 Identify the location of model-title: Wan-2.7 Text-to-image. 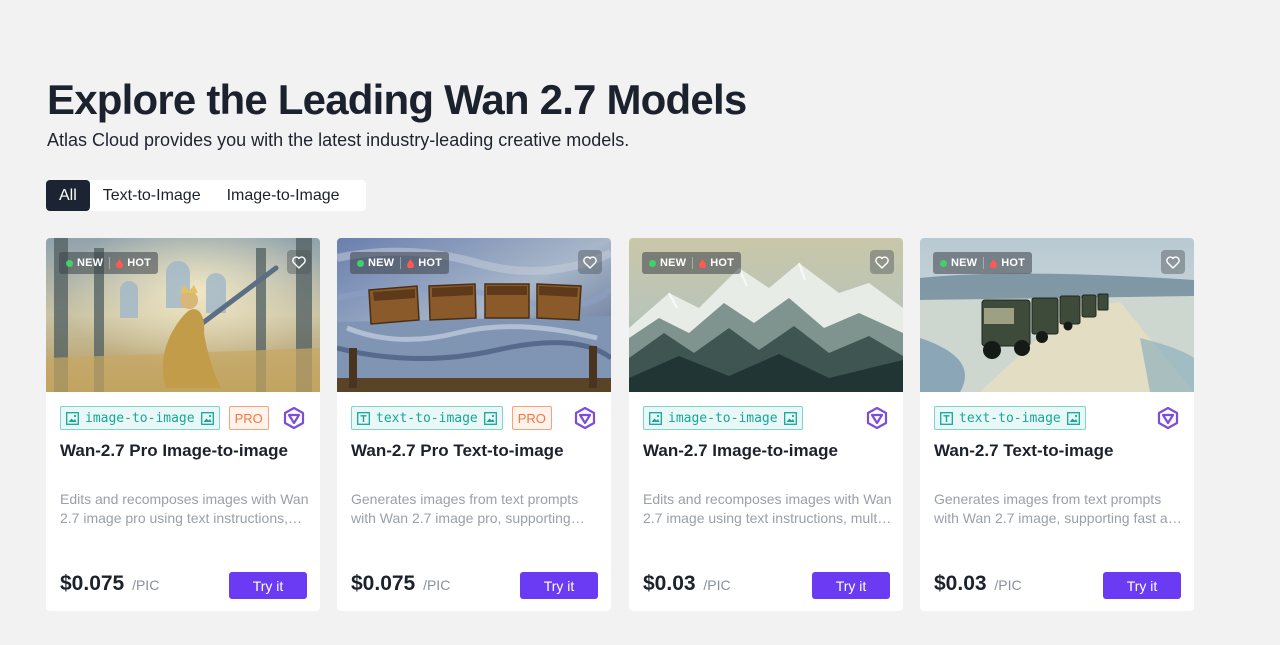
(1024, 450).